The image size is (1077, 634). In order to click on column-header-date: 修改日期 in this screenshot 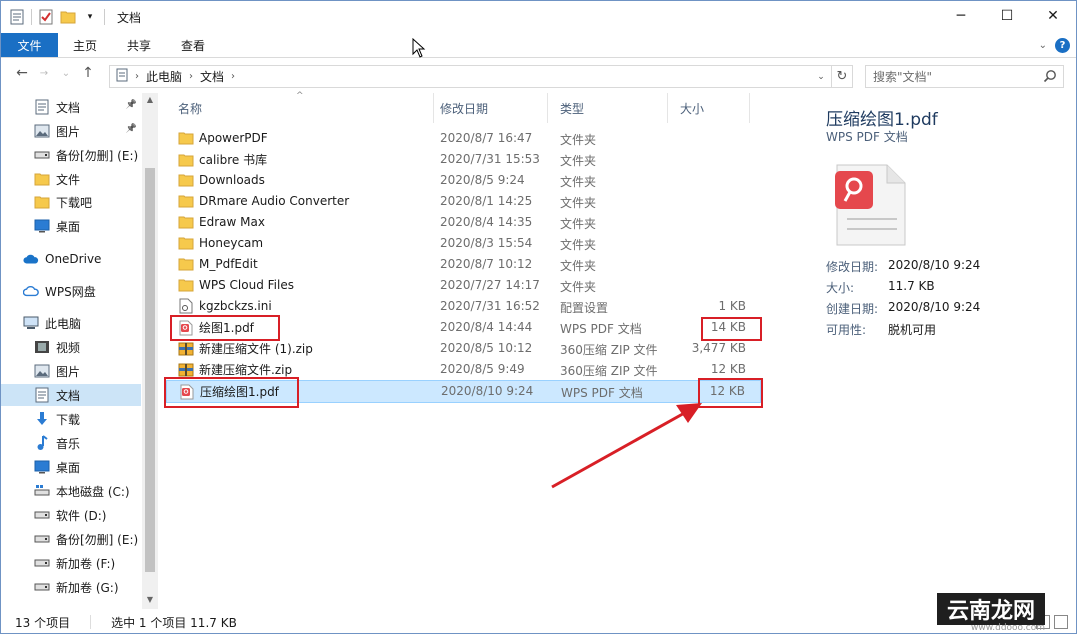, I will do `click(488, 108)`.